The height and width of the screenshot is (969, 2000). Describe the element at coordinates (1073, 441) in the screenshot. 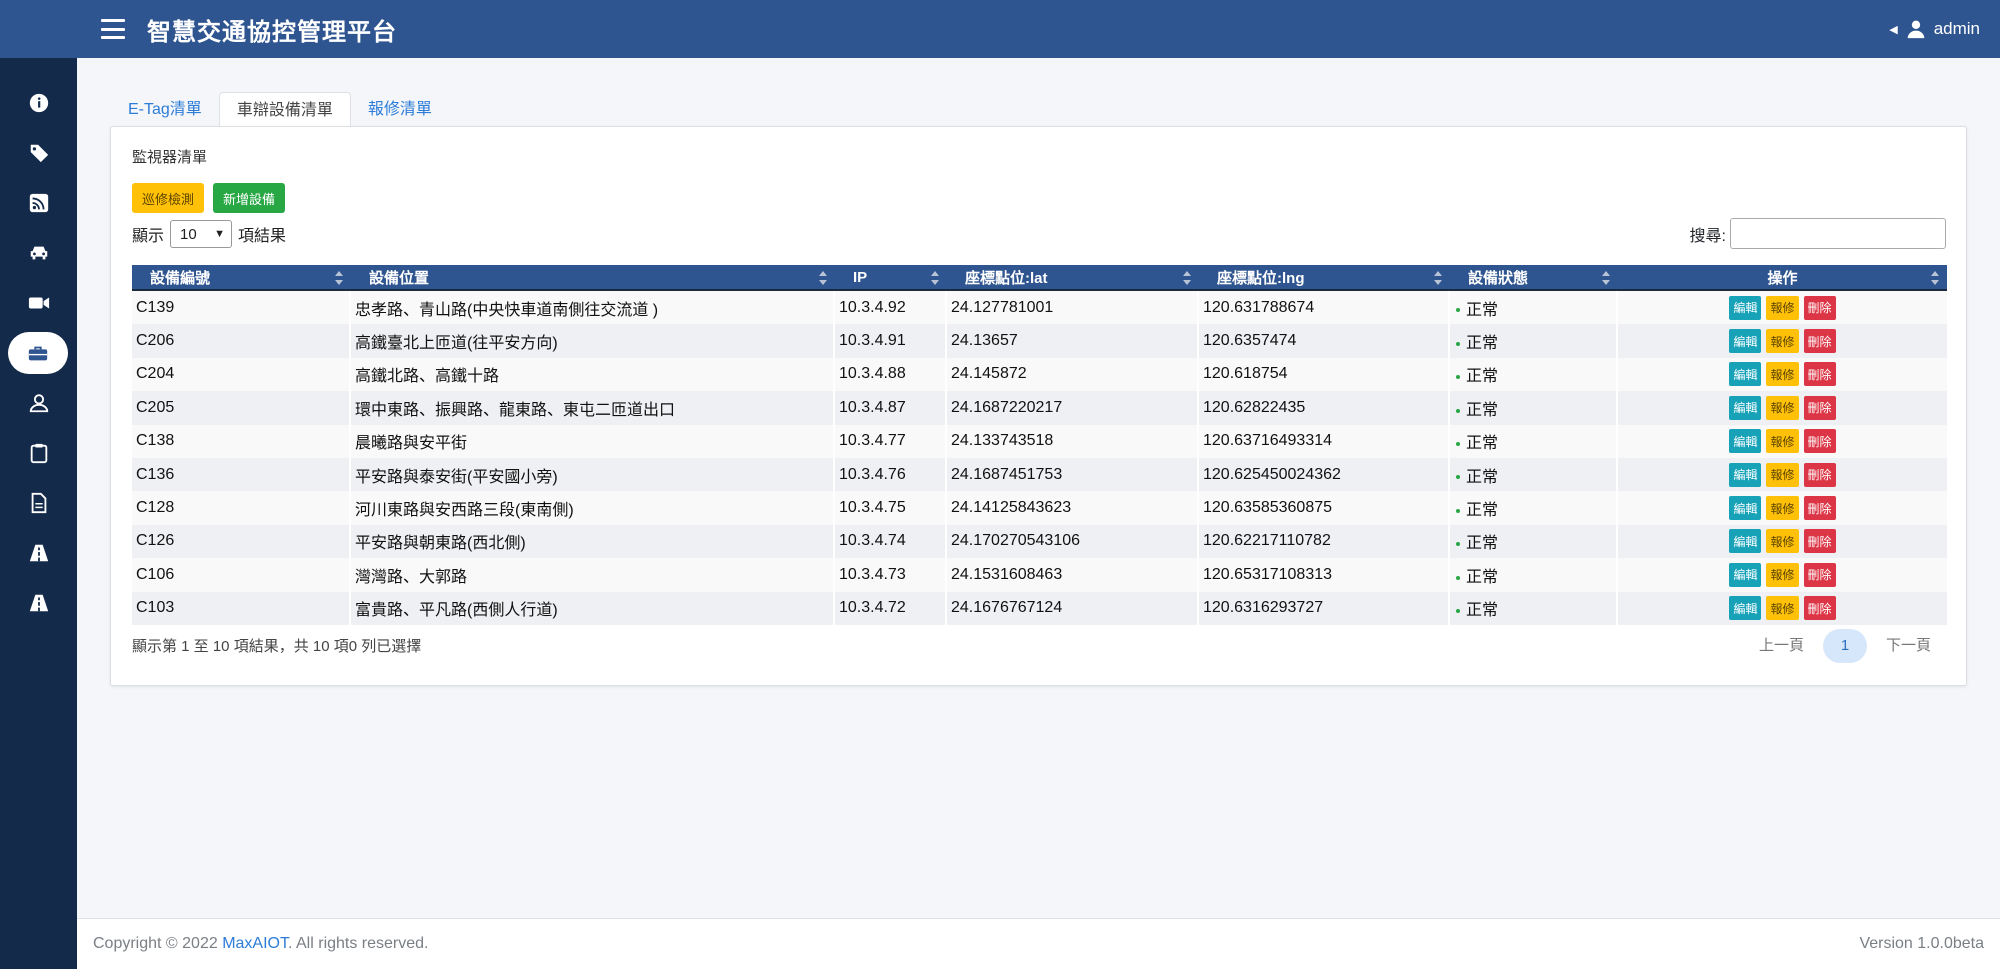

I see `cell-lat: 24.133743518` at that location.